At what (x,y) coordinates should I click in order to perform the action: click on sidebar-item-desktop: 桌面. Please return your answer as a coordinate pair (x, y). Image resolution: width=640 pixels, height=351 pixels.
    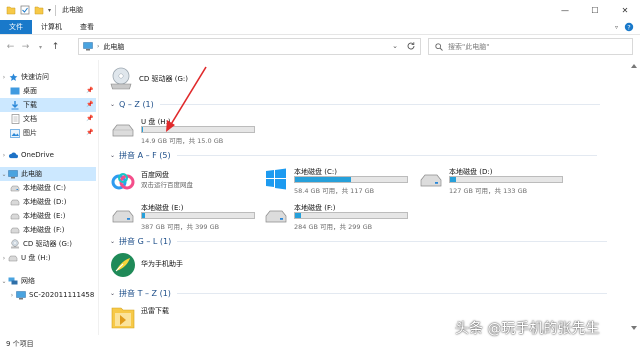
    Looking at the image, I should click on (23, 91).